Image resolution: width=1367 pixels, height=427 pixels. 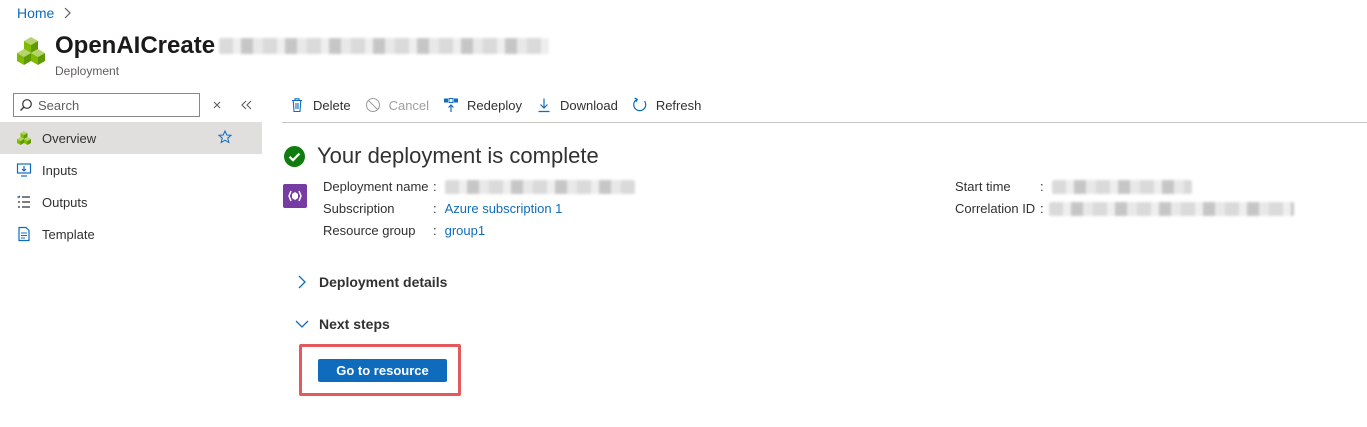 What do you see at coordinates (65, 202) in the screenshot?
I see `sidebar-item-label: Outputs` at bounding box center [65, 202].